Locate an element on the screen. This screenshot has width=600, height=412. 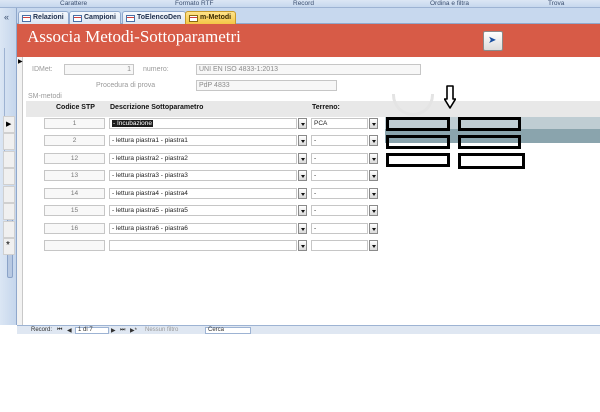
ribbon-group-ordina-filtra: Ordina e filtra is located at coordinates (450, 3).